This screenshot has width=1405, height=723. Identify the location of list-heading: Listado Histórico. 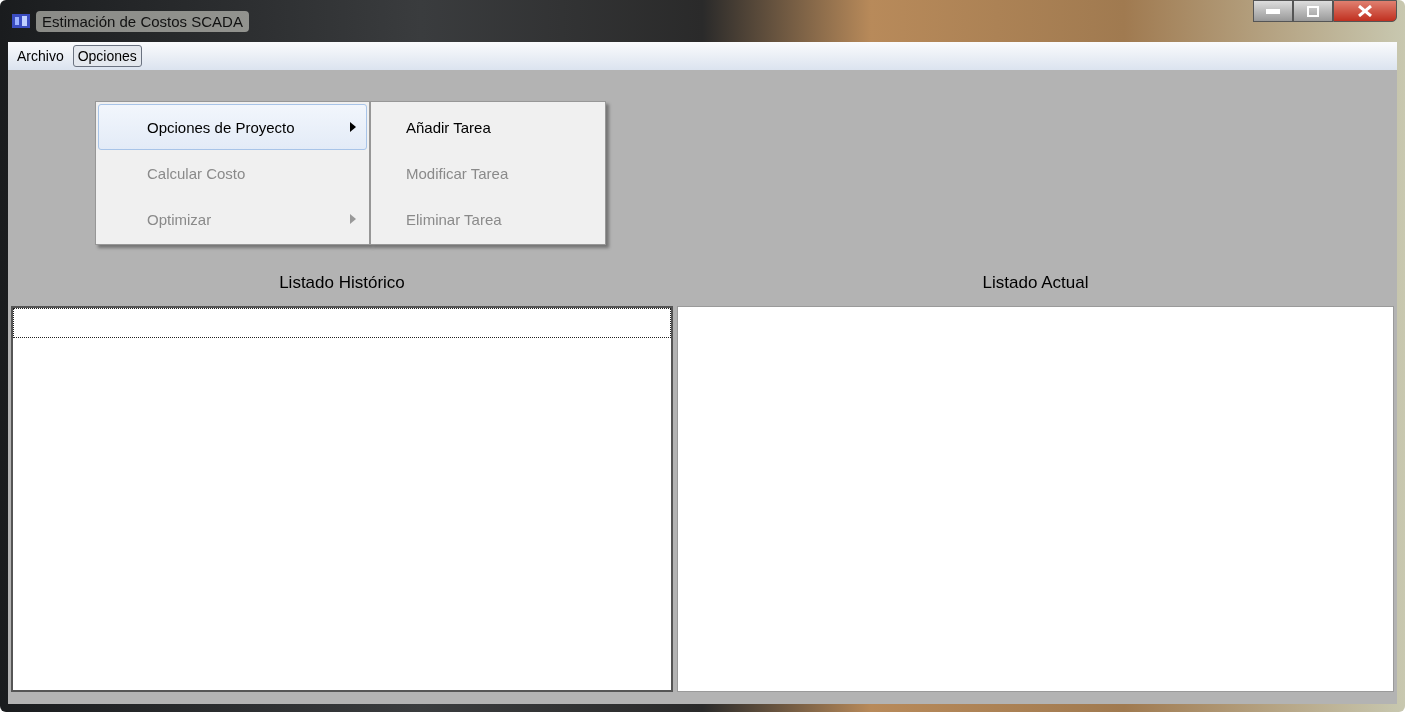
(342, 283).